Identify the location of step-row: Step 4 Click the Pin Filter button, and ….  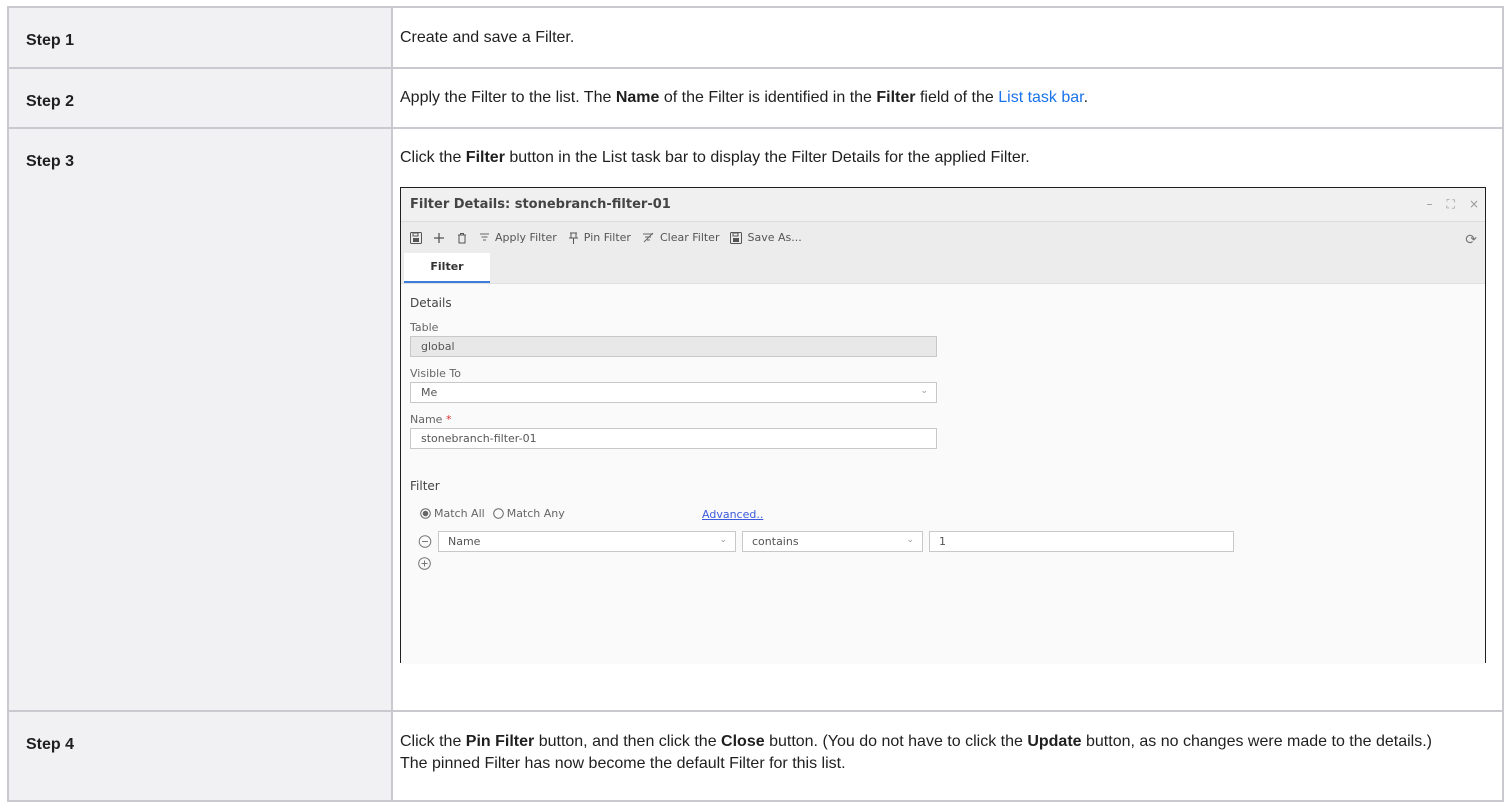
(755, 756).